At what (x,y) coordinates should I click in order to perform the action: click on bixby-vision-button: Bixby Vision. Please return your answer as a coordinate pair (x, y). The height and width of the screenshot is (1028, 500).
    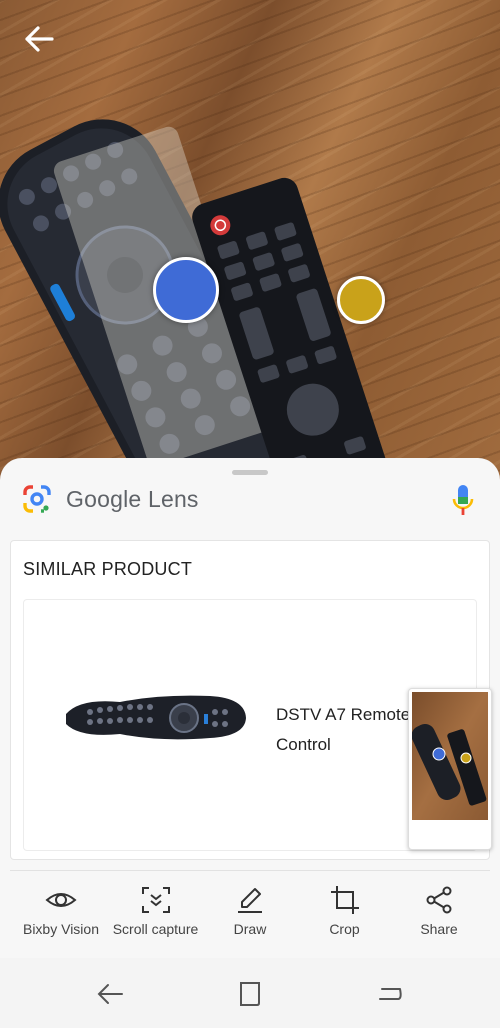
    Looking at the image, I should click on (61, 911).